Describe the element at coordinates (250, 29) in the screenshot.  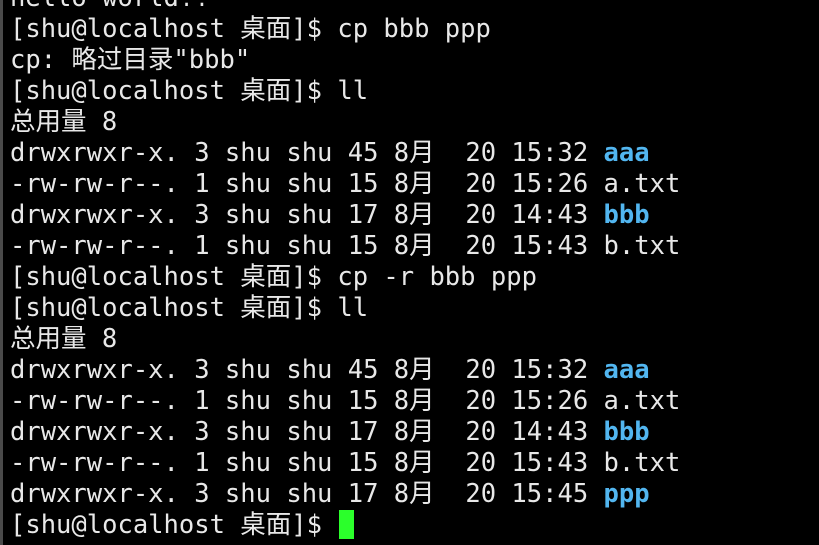
I see `line-text: [shu@localhost 桌面]$ cp bbb ppp` at that location.